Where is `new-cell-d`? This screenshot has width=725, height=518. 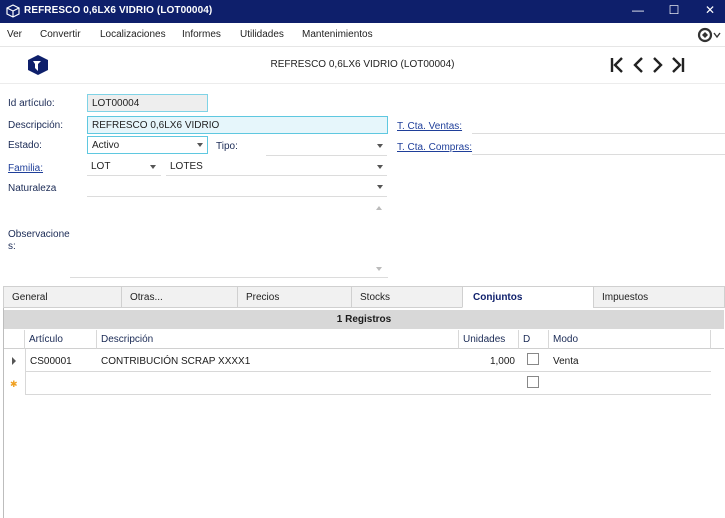 new-cell-d is located at coordinates (534, 383).